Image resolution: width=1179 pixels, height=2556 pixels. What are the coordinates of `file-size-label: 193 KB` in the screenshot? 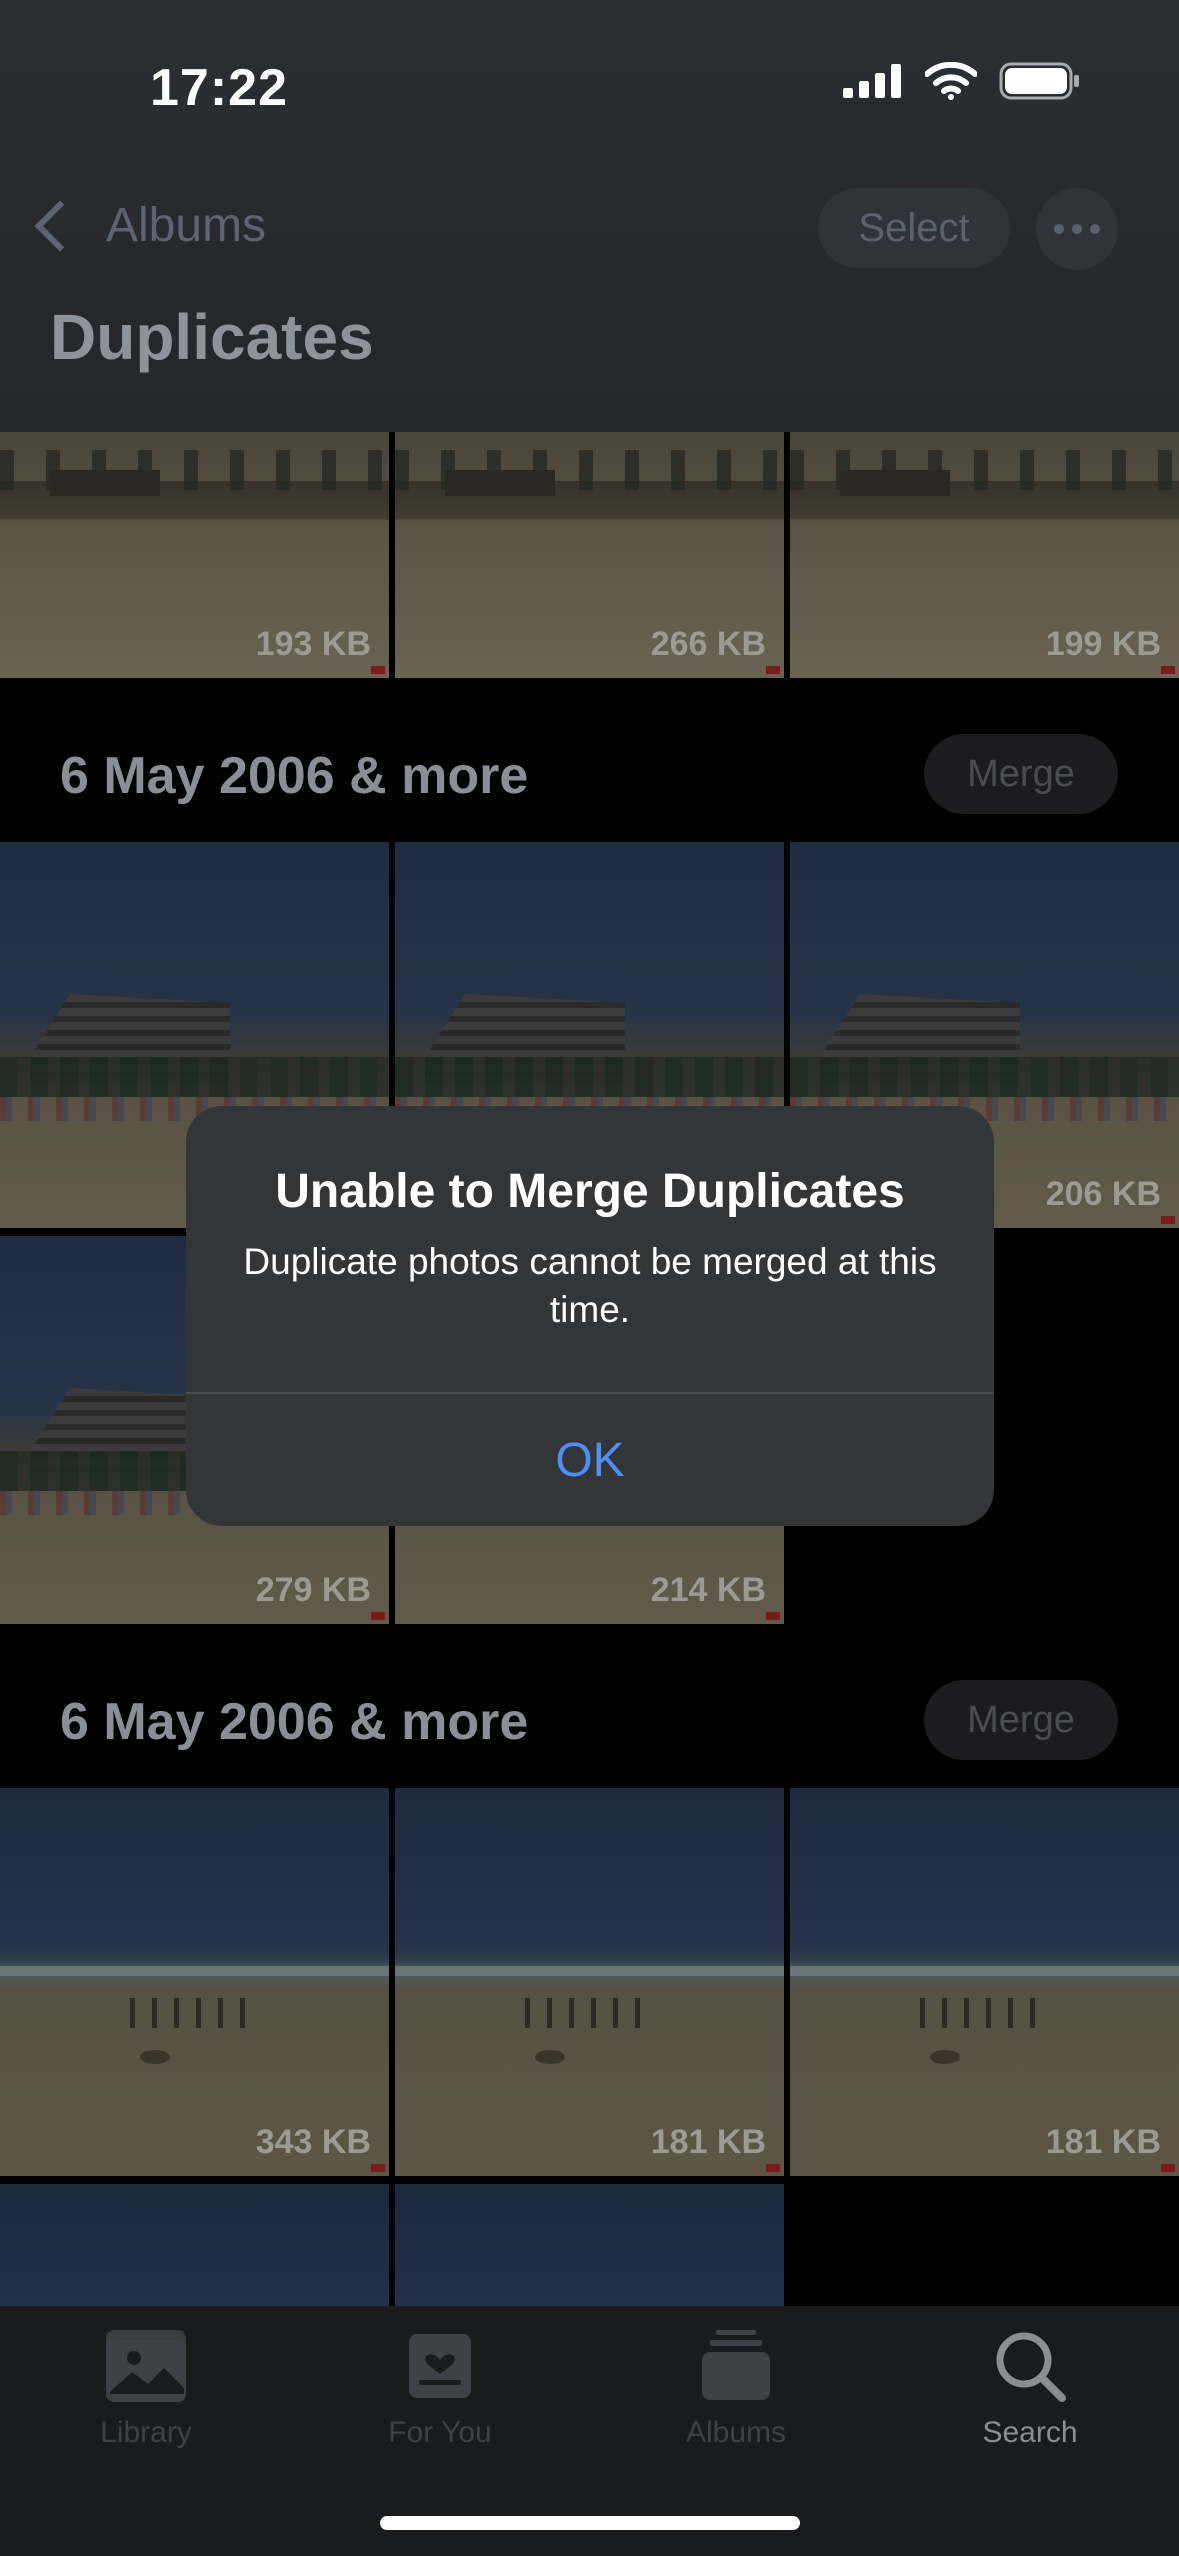 It's located at (313, 644).